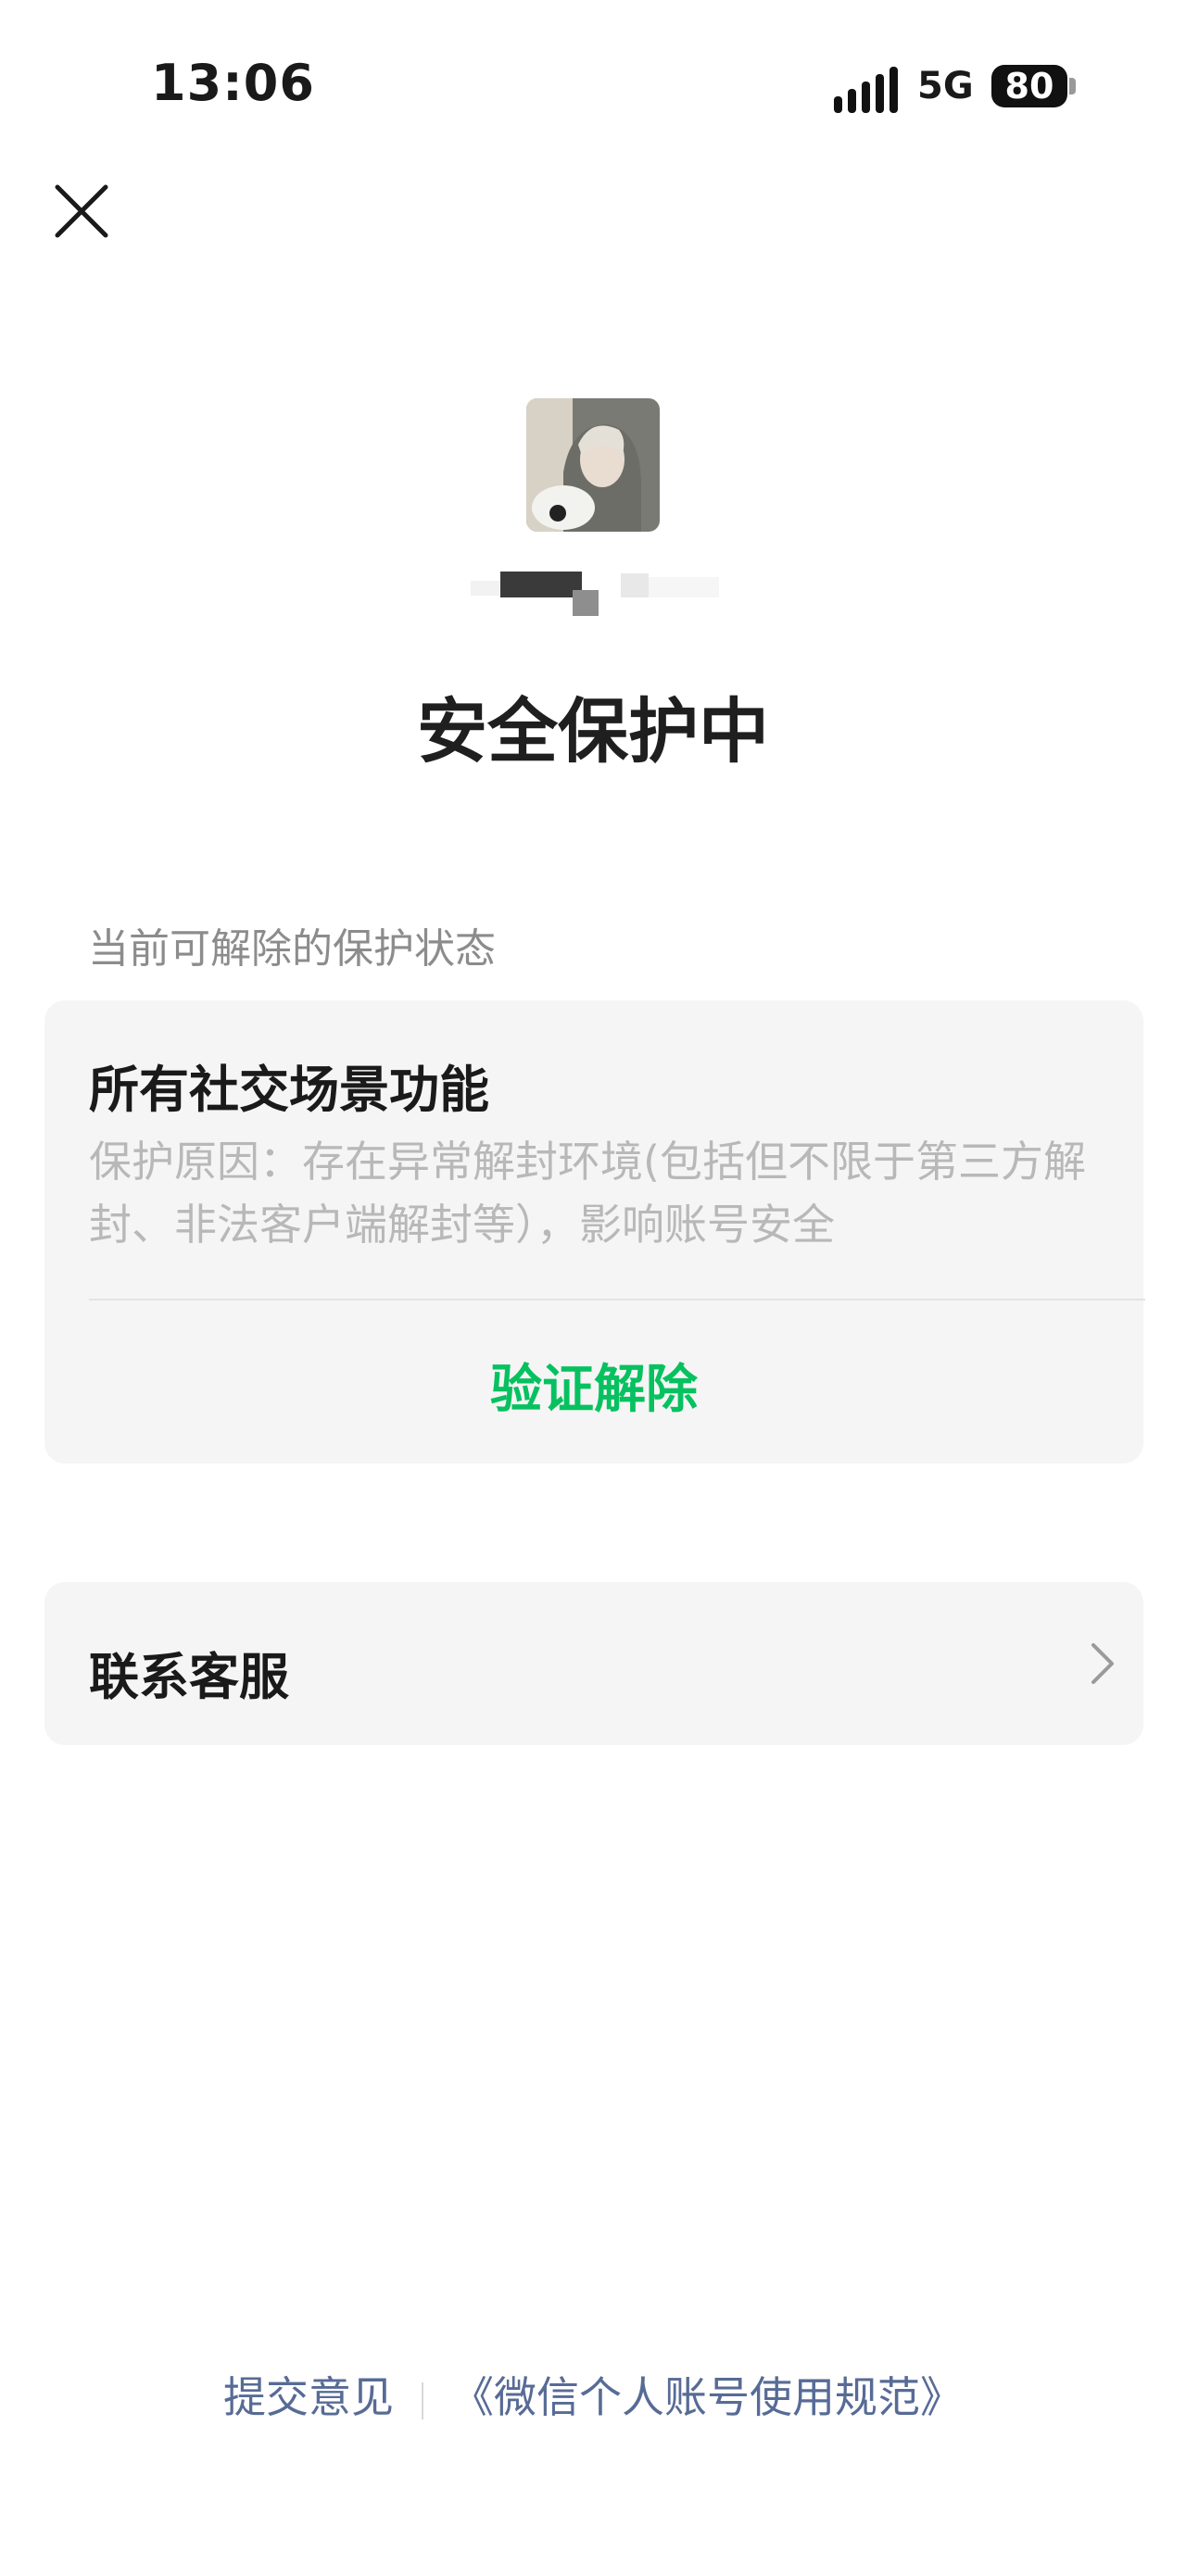  I want to click on contact-support-row: 联系客服, so click(593, 1663).